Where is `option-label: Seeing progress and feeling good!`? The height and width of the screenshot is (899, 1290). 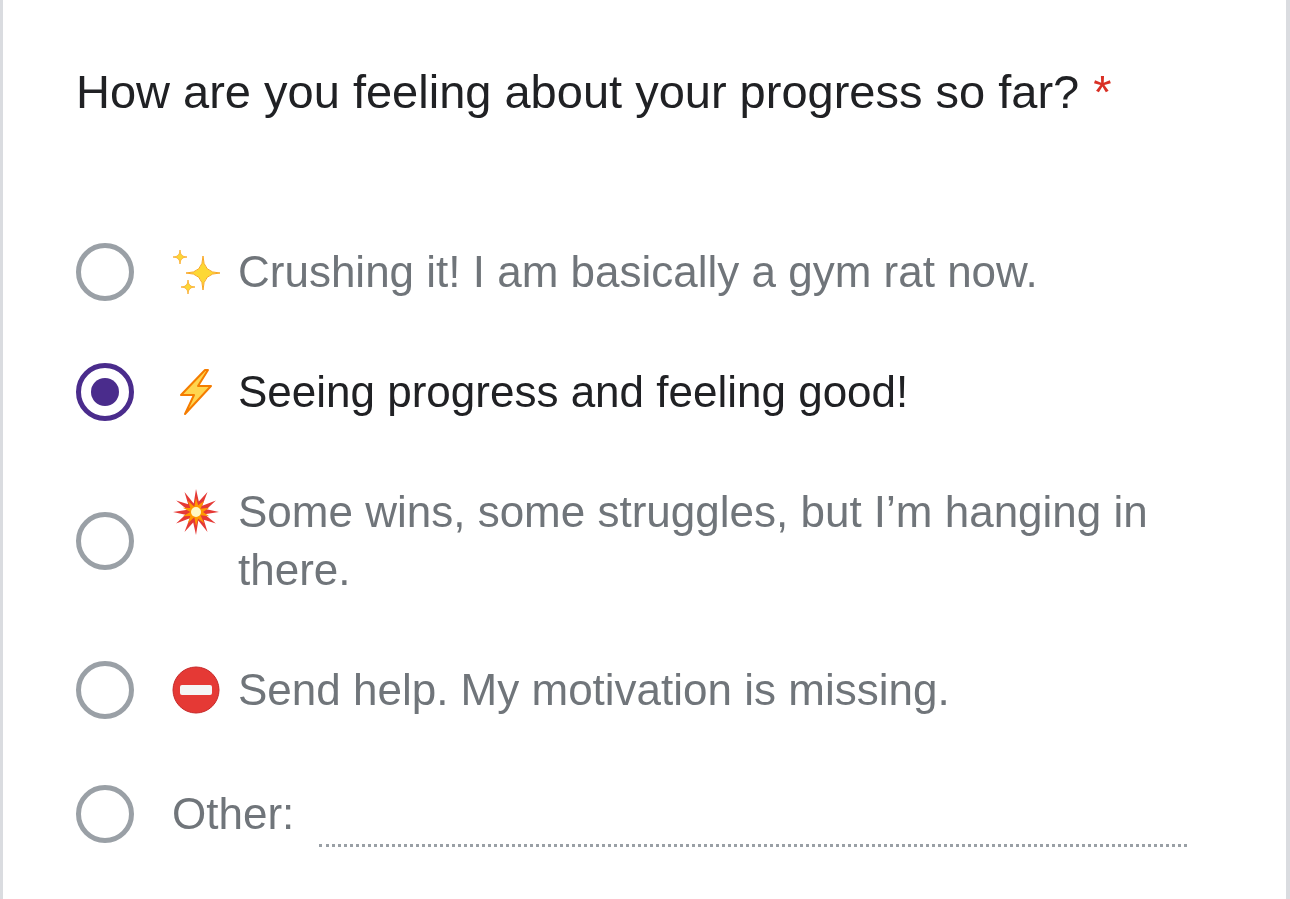
option-label: Seeing progress and feeling good! is located at coordinates (573, 392).